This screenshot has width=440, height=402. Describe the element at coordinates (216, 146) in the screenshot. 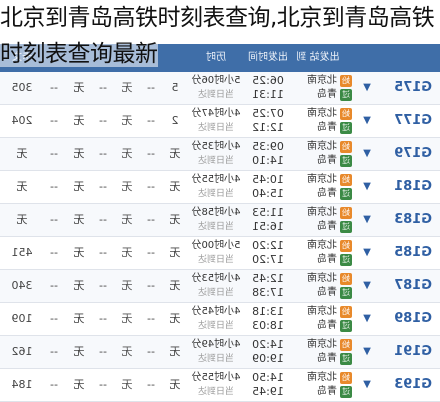

I see `duration: 4小时35分` at that location.